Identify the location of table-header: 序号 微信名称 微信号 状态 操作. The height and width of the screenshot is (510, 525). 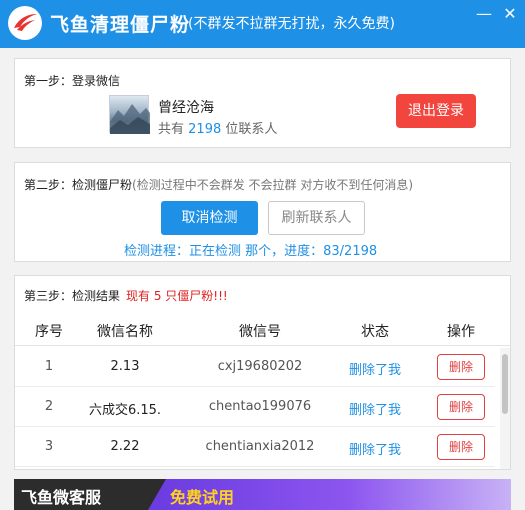
(262, 329).